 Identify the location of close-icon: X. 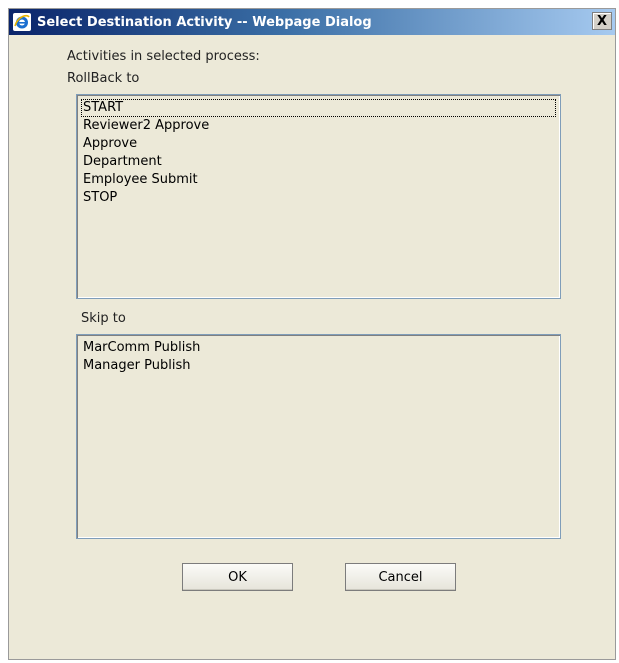
(602, 21).